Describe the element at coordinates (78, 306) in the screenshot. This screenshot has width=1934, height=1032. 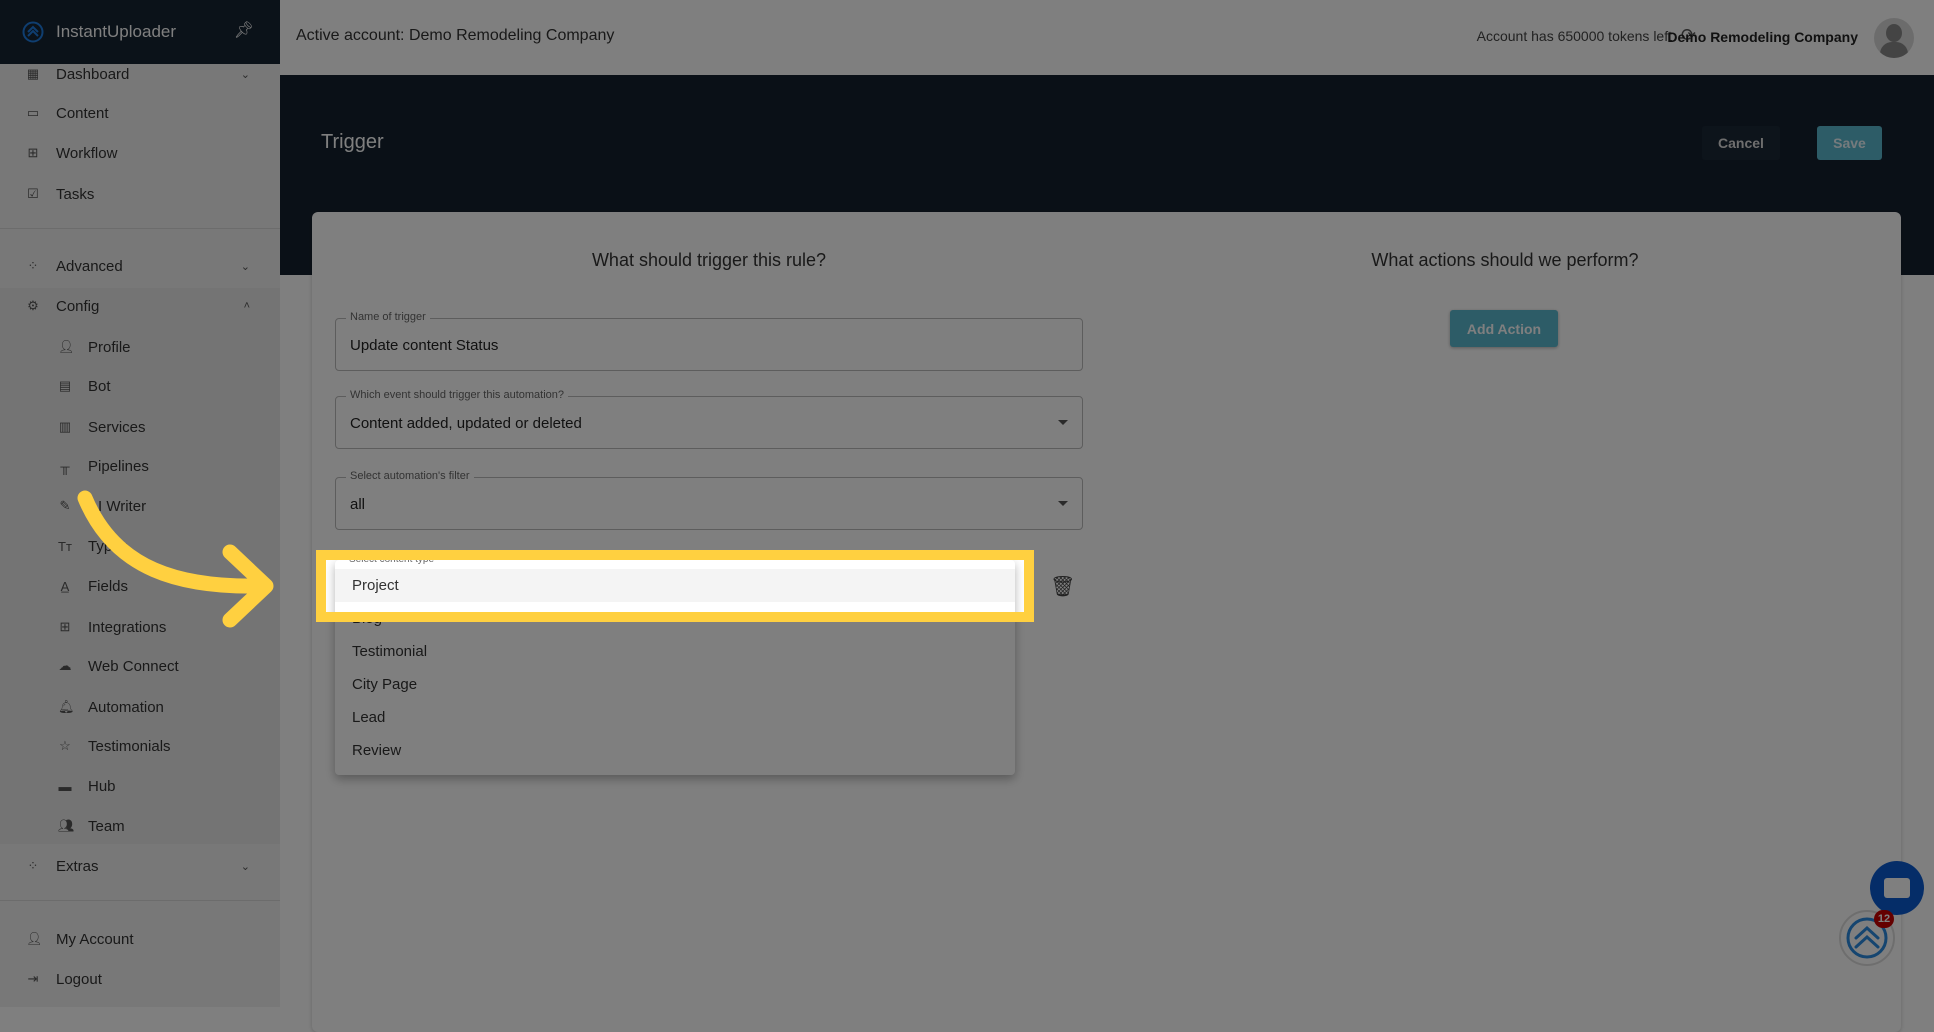
I see `sidebar-item-label: Config` at that location.